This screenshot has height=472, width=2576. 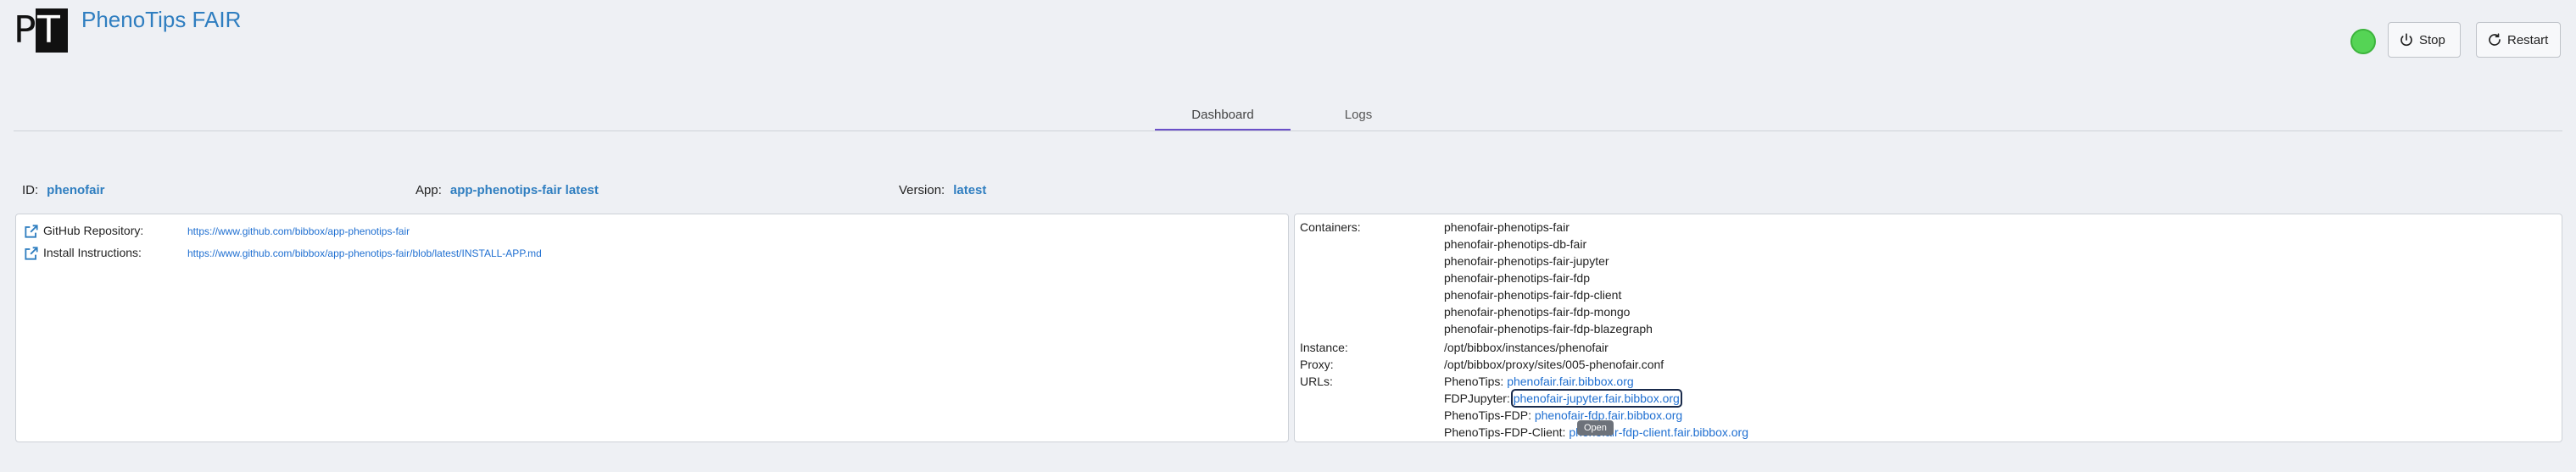 I want to click on container-item: phenofair-phenotips-fair-fdp-client, so click(x=1533, y=295).